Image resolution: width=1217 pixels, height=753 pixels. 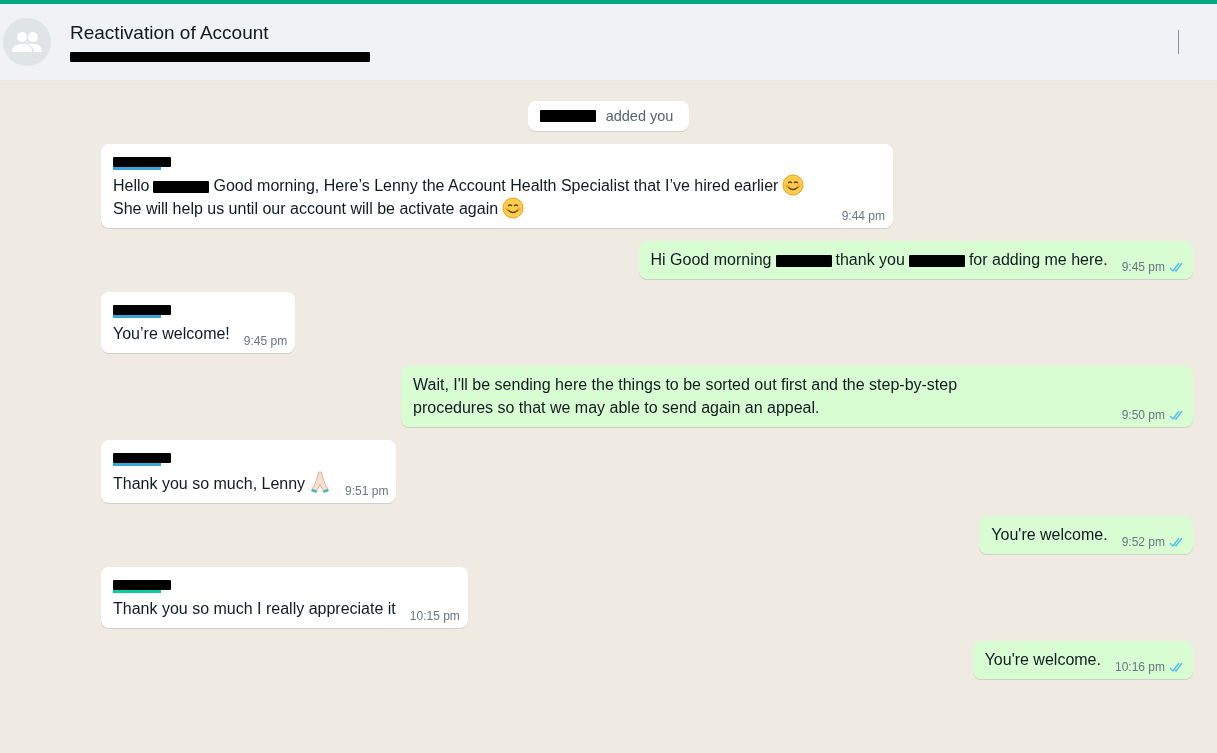 I want to click on message-text: earlier, so click(x=756, y=186).